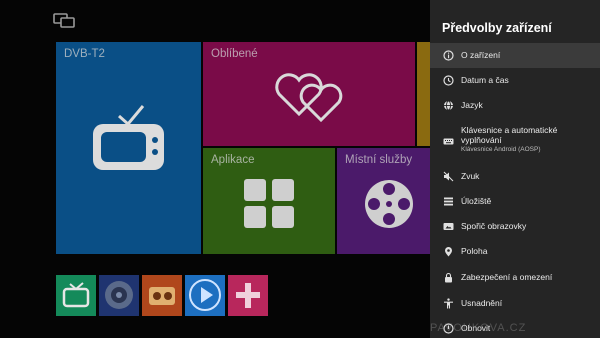 The width and height of the screenshot is (600, 338). Describe the element at coordinates (389, 204) in the screenshot. I see `film-reel-icon` at that location.